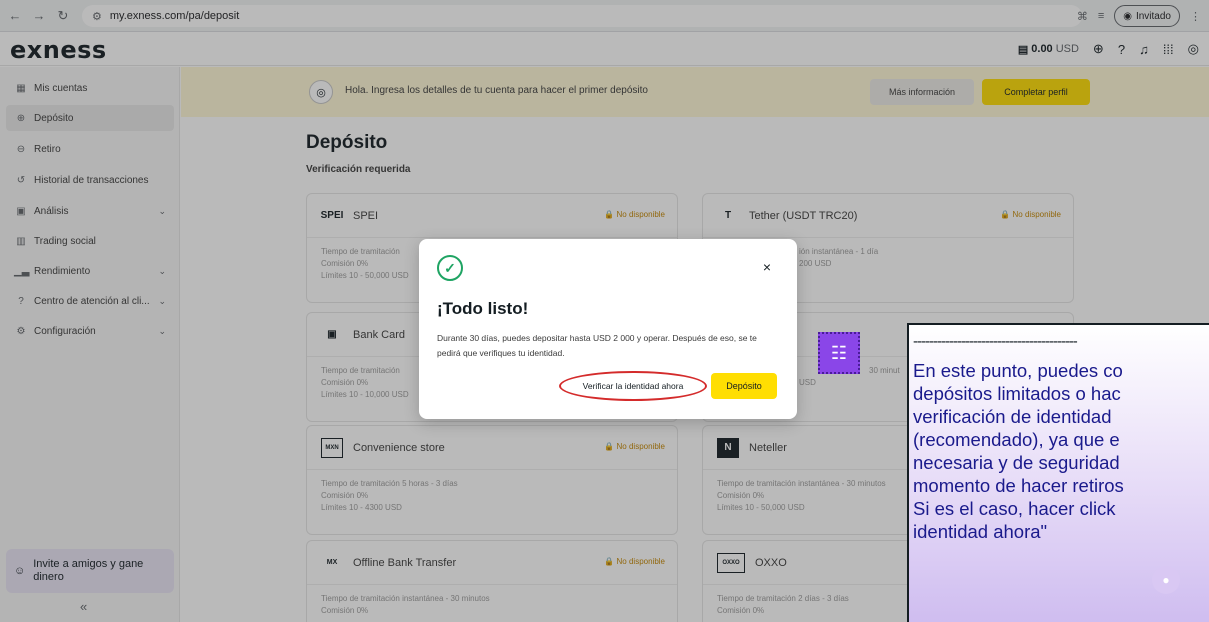  I want to click on close-icon: ×, so click(767, 267).